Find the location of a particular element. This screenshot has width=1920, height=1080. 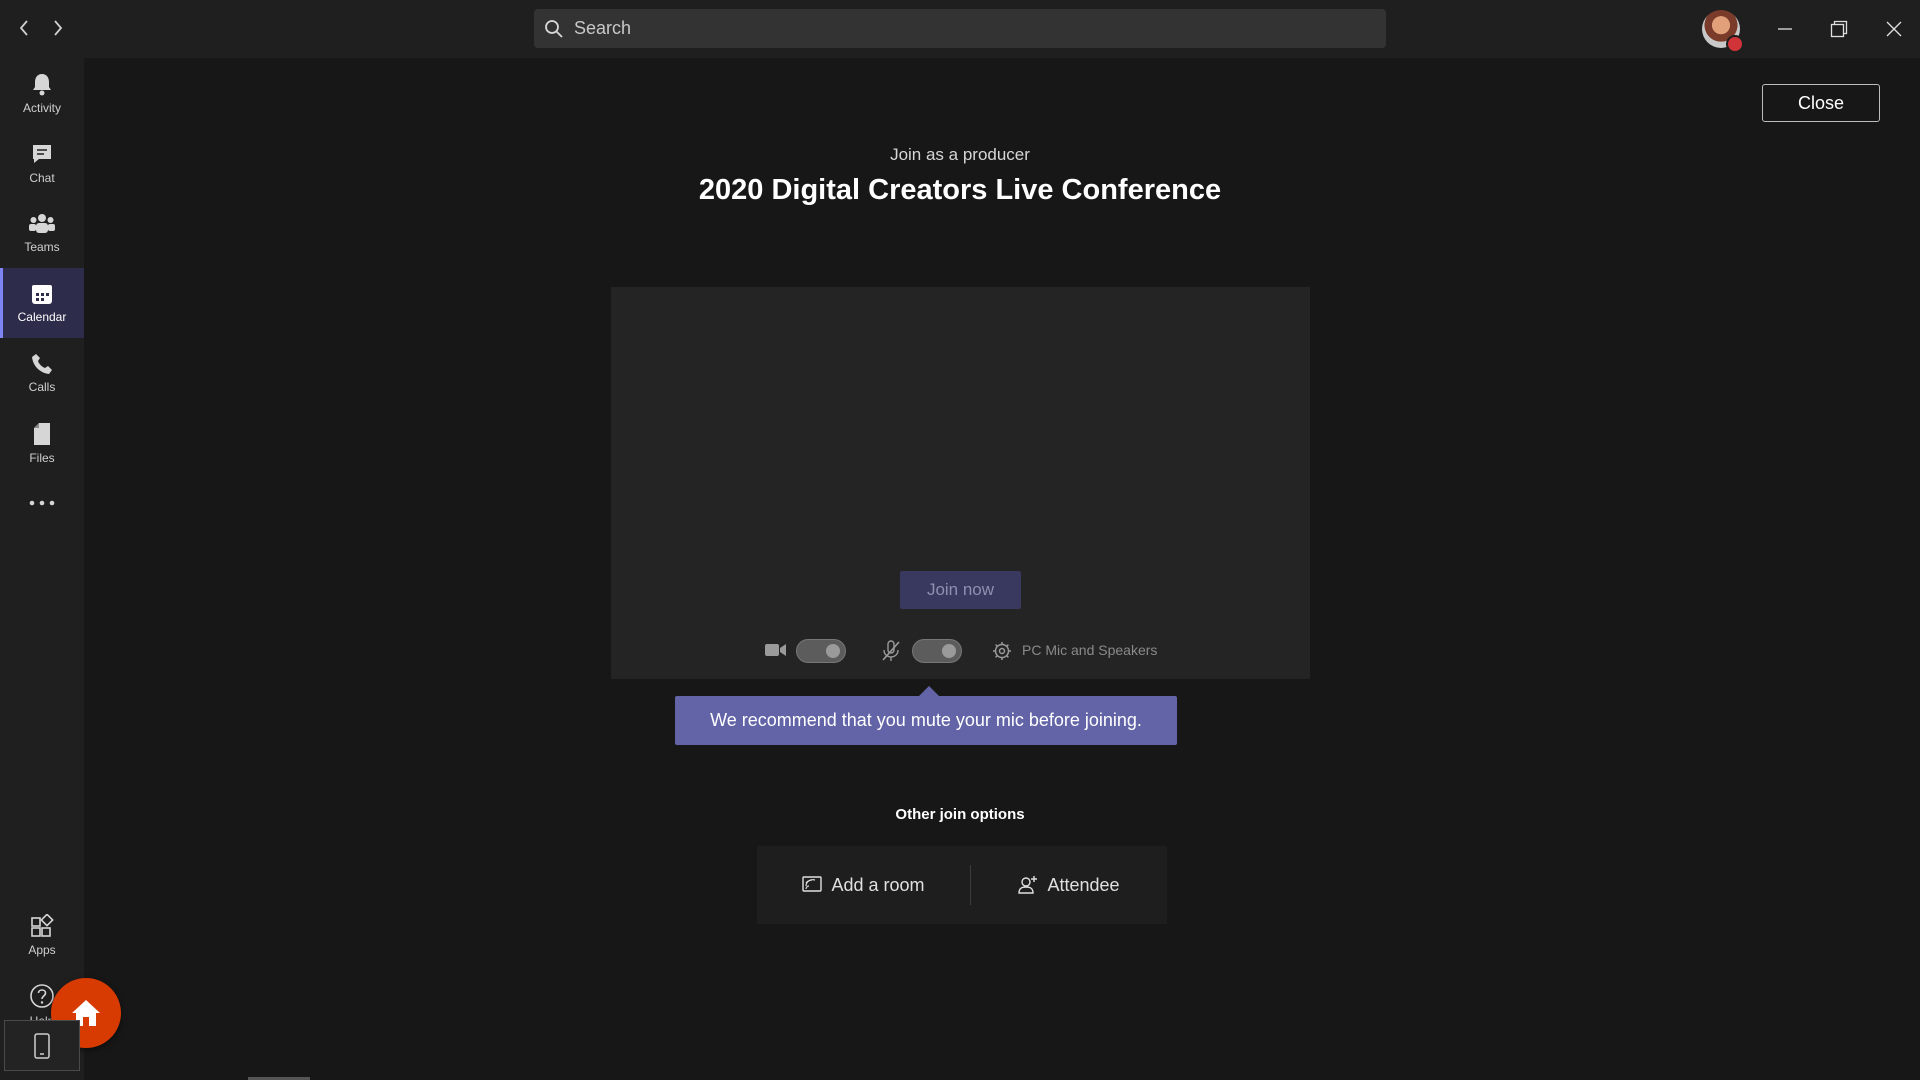

chevron-left-icon is located at coordinates (23, 28).